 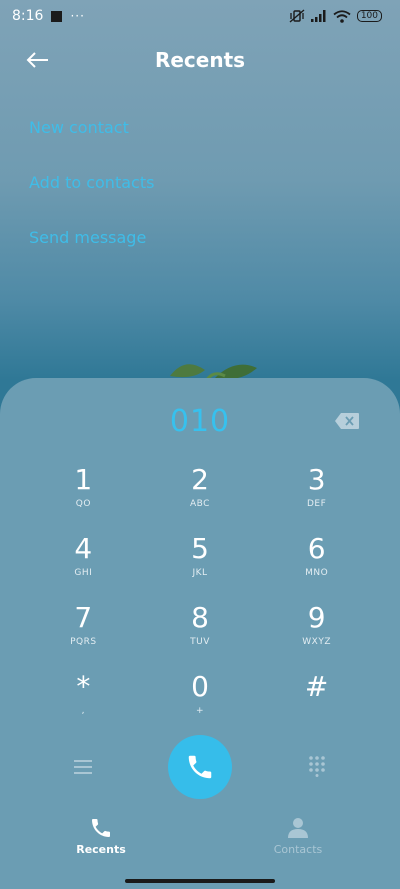 What do you see at coordinates (83, 635) in the screenshot?
I see `key-7: 7 PQRS` at bounding box center [83, 635].